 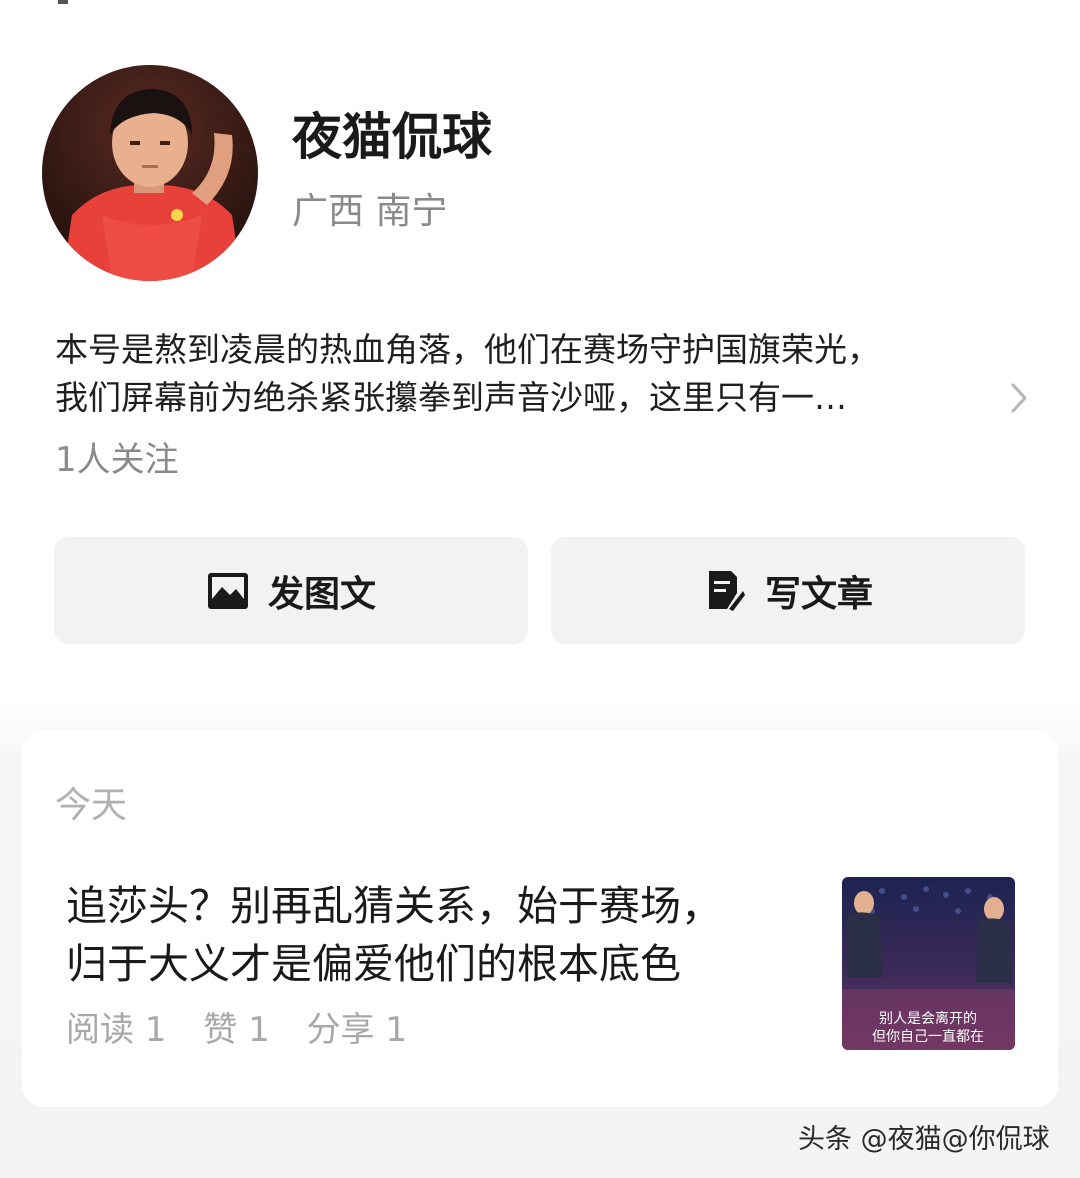 I want to click on write-article-button: 写文章, so click(x=788, y=590).